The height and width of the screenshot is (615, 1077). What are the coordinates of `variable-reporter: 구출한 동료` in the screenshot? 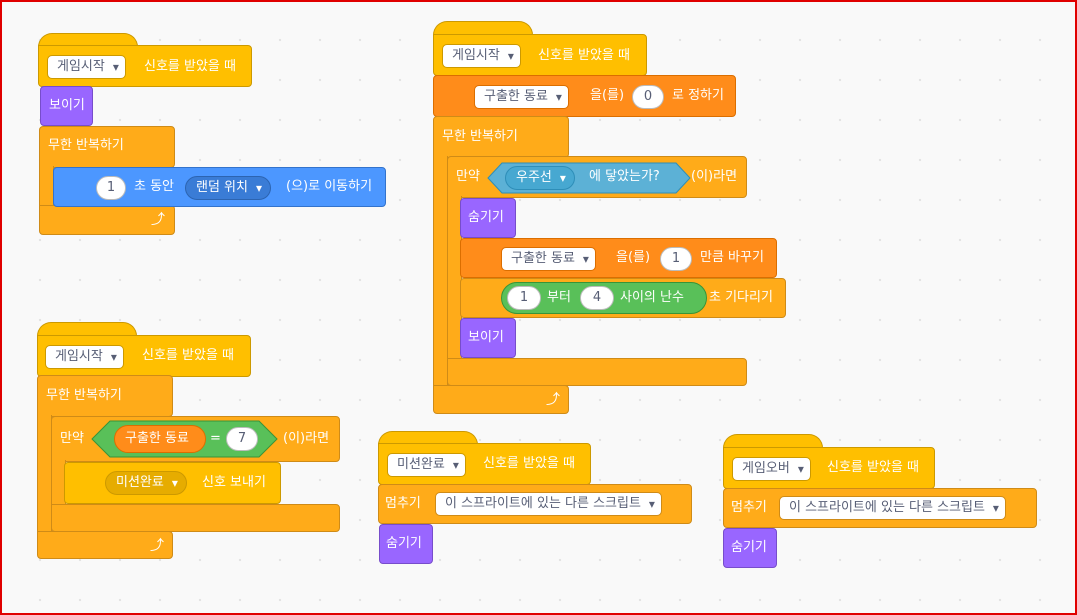 It's located at (160, 439).